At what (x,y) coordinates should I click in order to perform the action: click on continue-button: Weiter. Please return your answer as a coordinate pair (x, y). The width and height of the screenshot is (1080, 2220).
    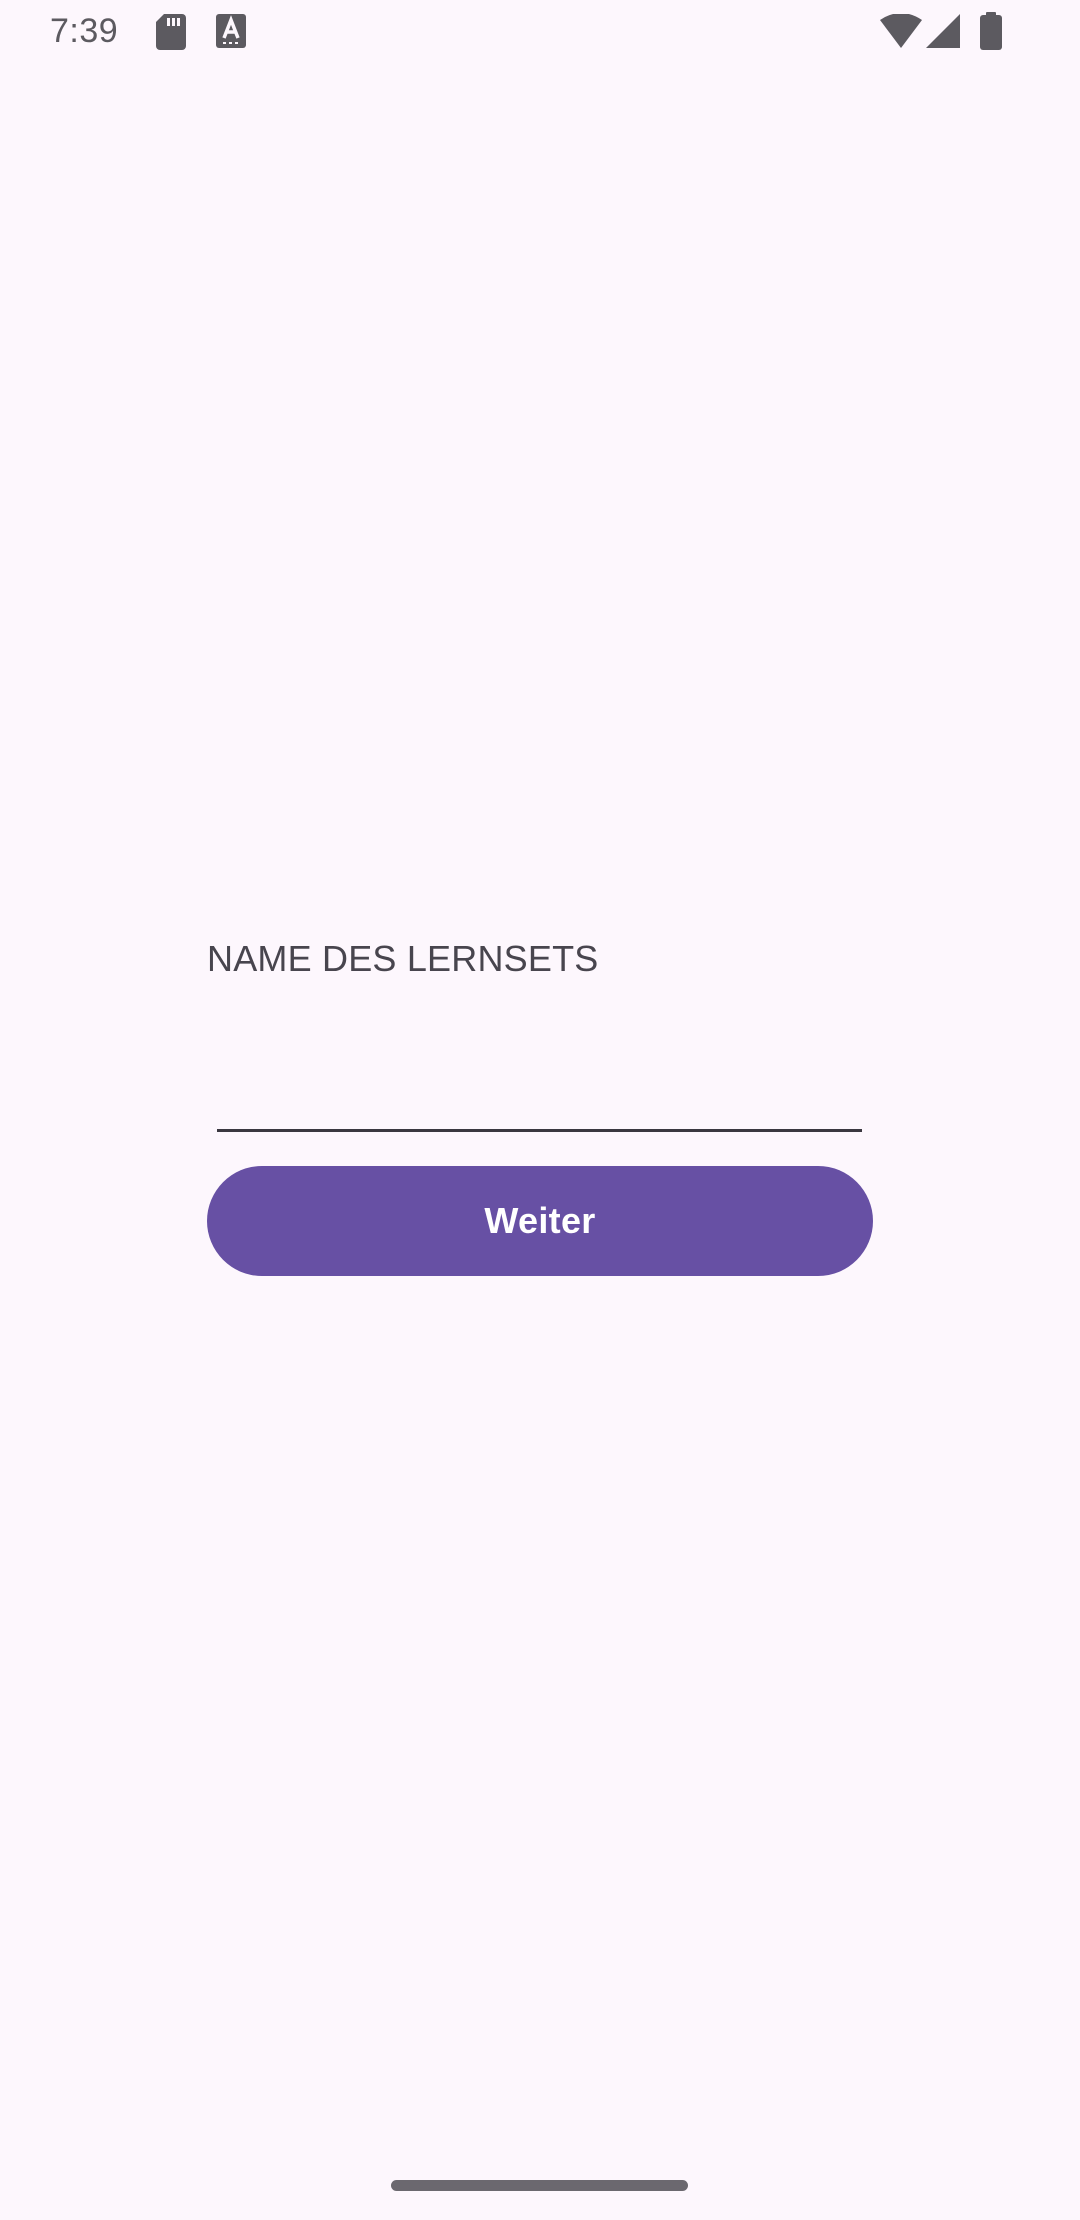
    Looking at the image, I should click on (540, 1221).